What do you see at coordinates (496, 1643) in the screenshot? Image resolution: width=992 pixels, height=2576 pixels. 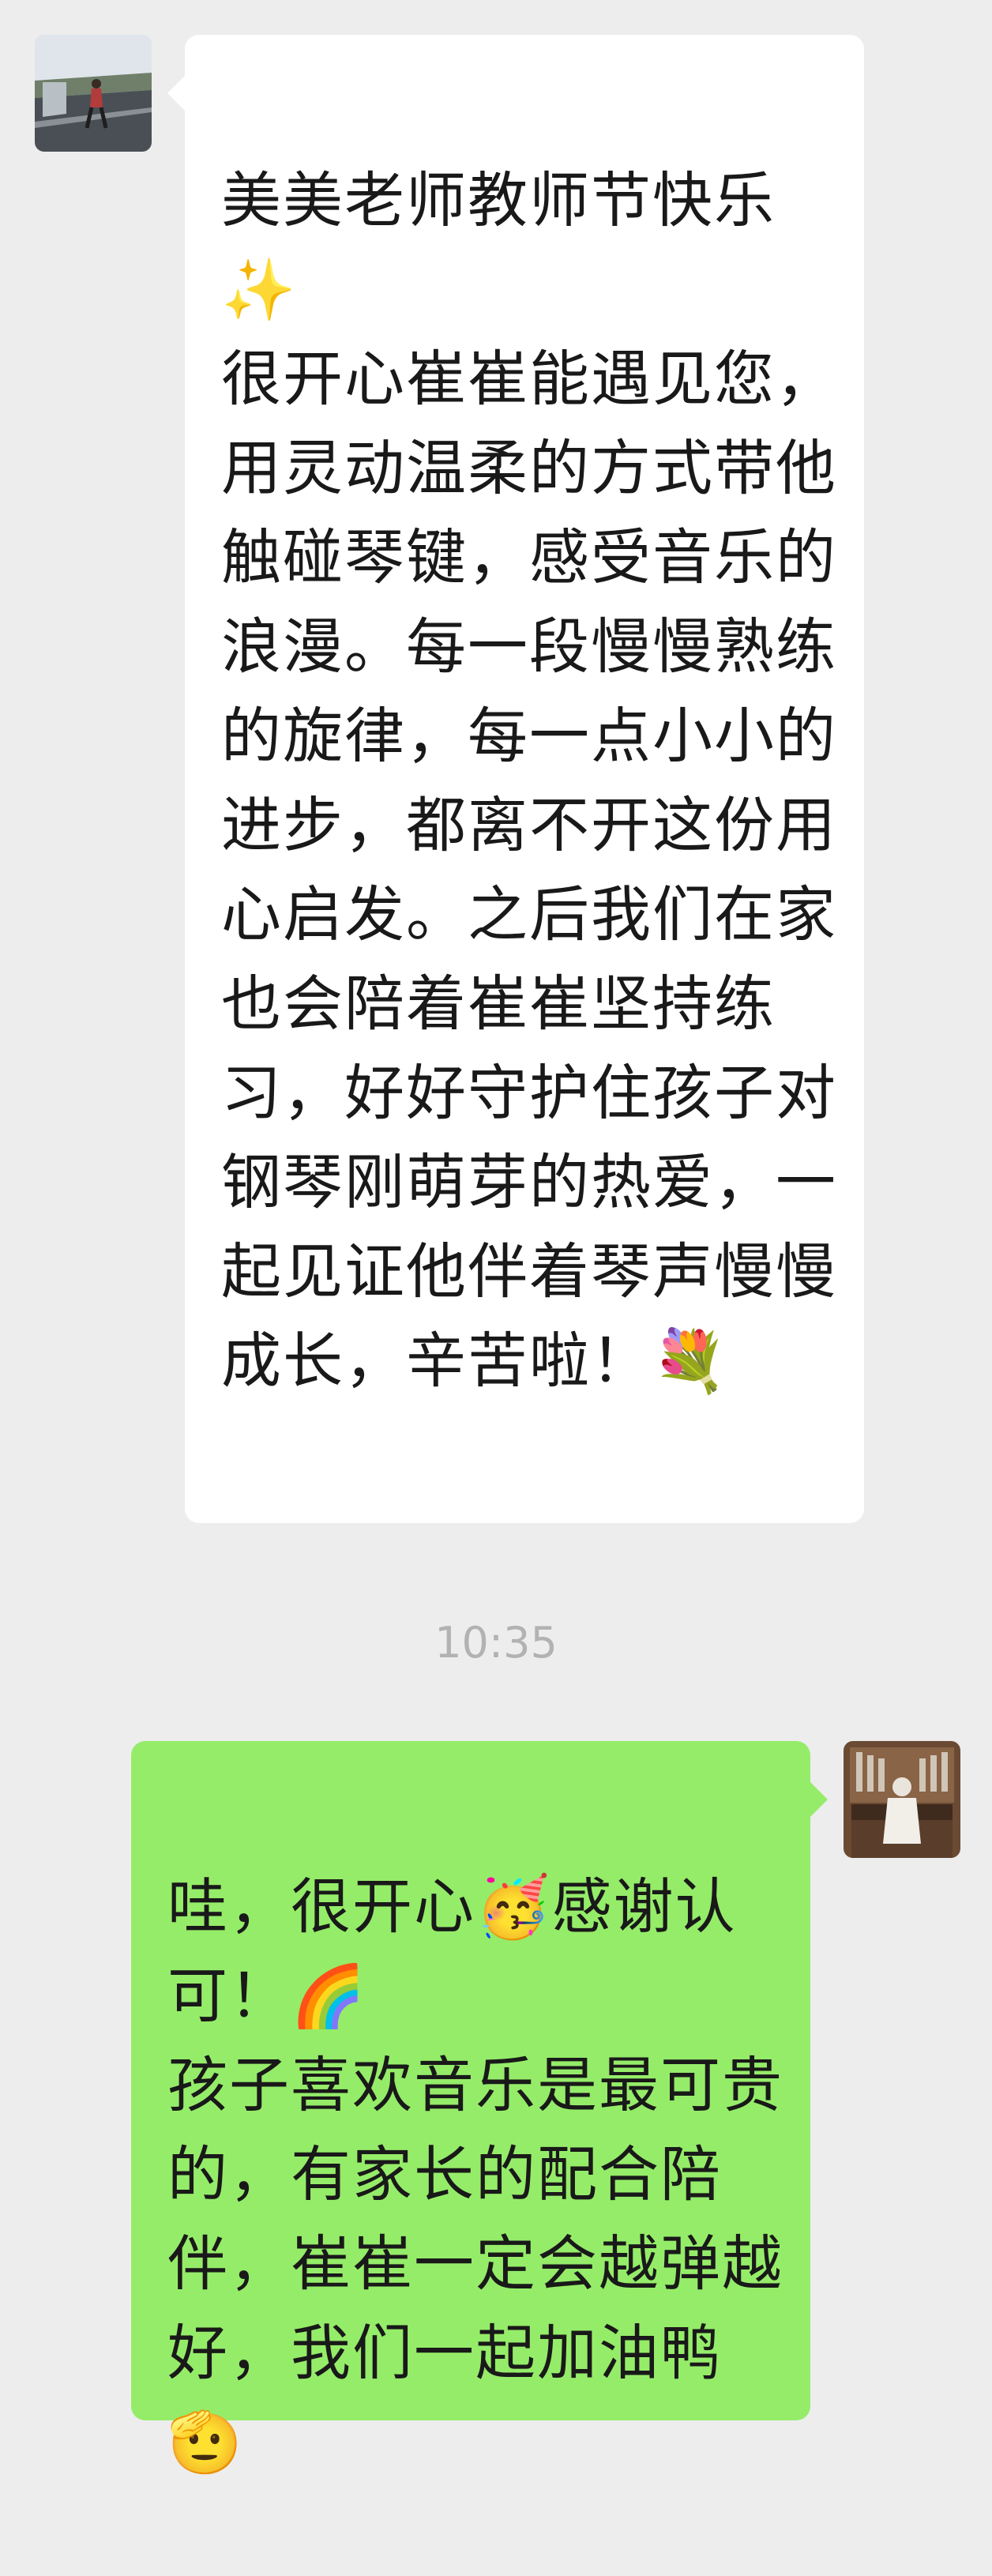 I see `message-timestamp: 10:35` at bounding box center [496, 1643].